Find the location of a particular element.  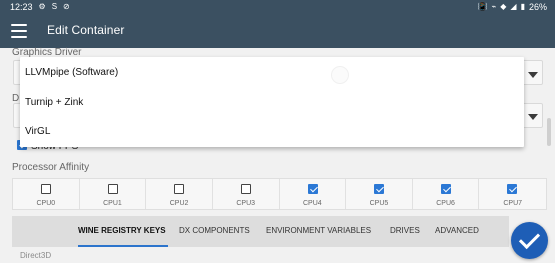

battery-icon: ▮ is located at coordinates (522, 6).